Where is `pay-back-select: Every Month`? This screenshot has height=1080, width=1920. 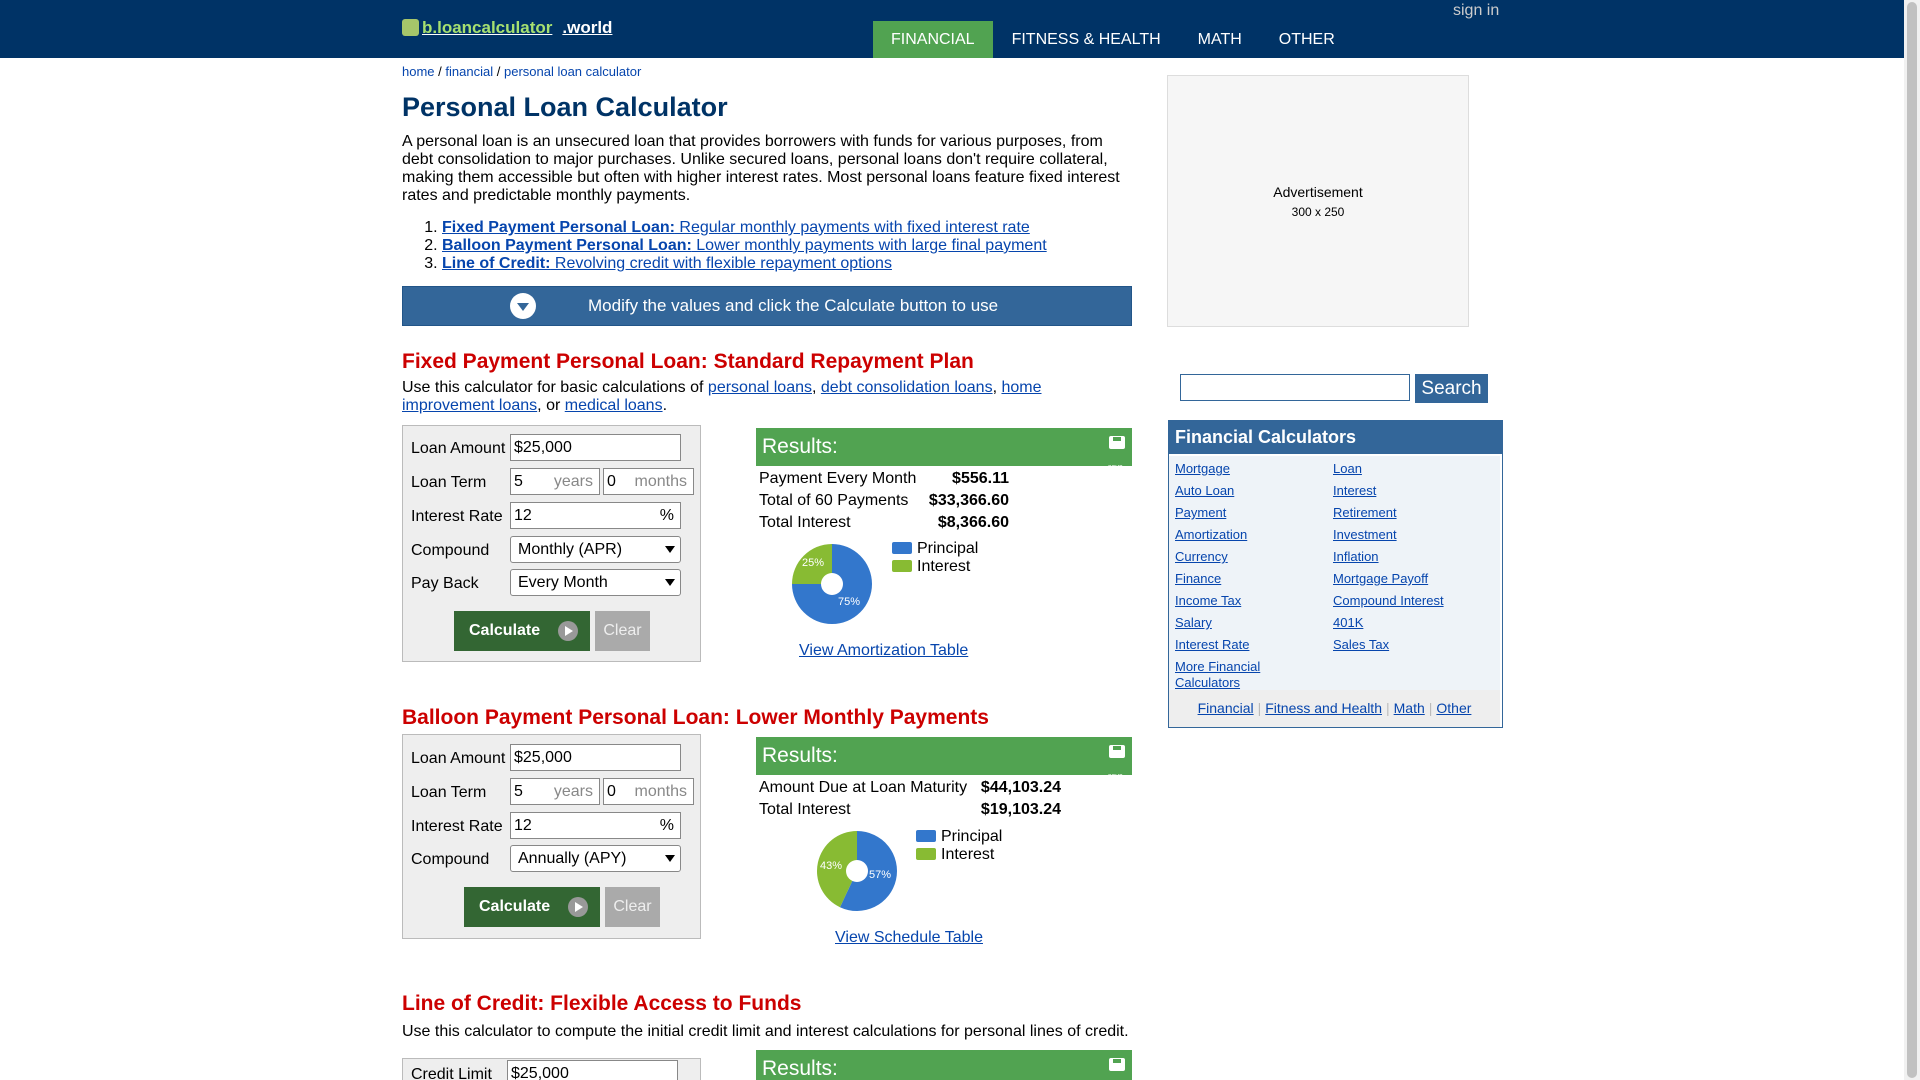 pay-back-select: Every Month is located at coordinates (595, 582).